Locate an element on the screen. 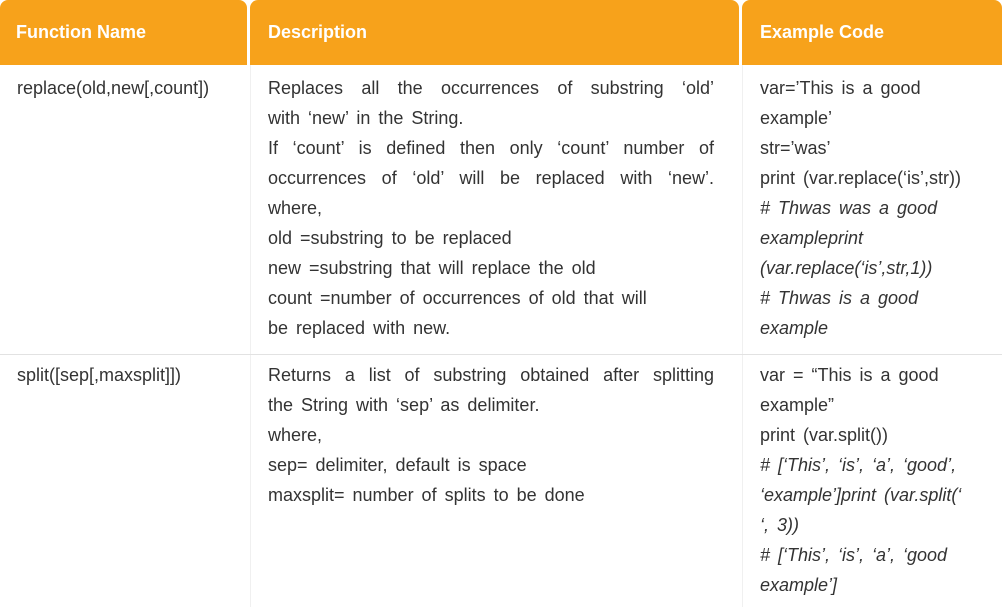 The image size is (1002, 607). code-comment-line: (var.replace(‘is’,str,1)) is located at coordinates (846, 268).